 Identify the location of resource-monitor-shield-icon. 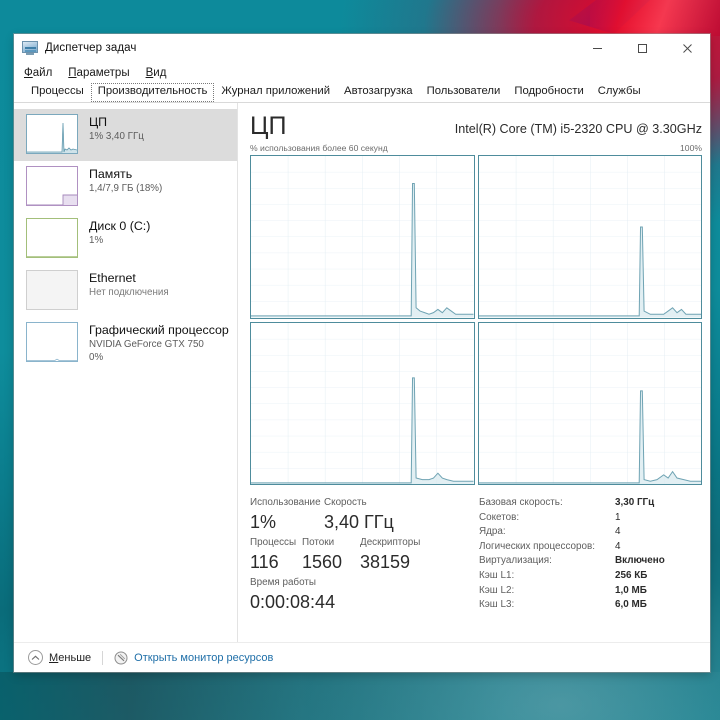
(121, 658).